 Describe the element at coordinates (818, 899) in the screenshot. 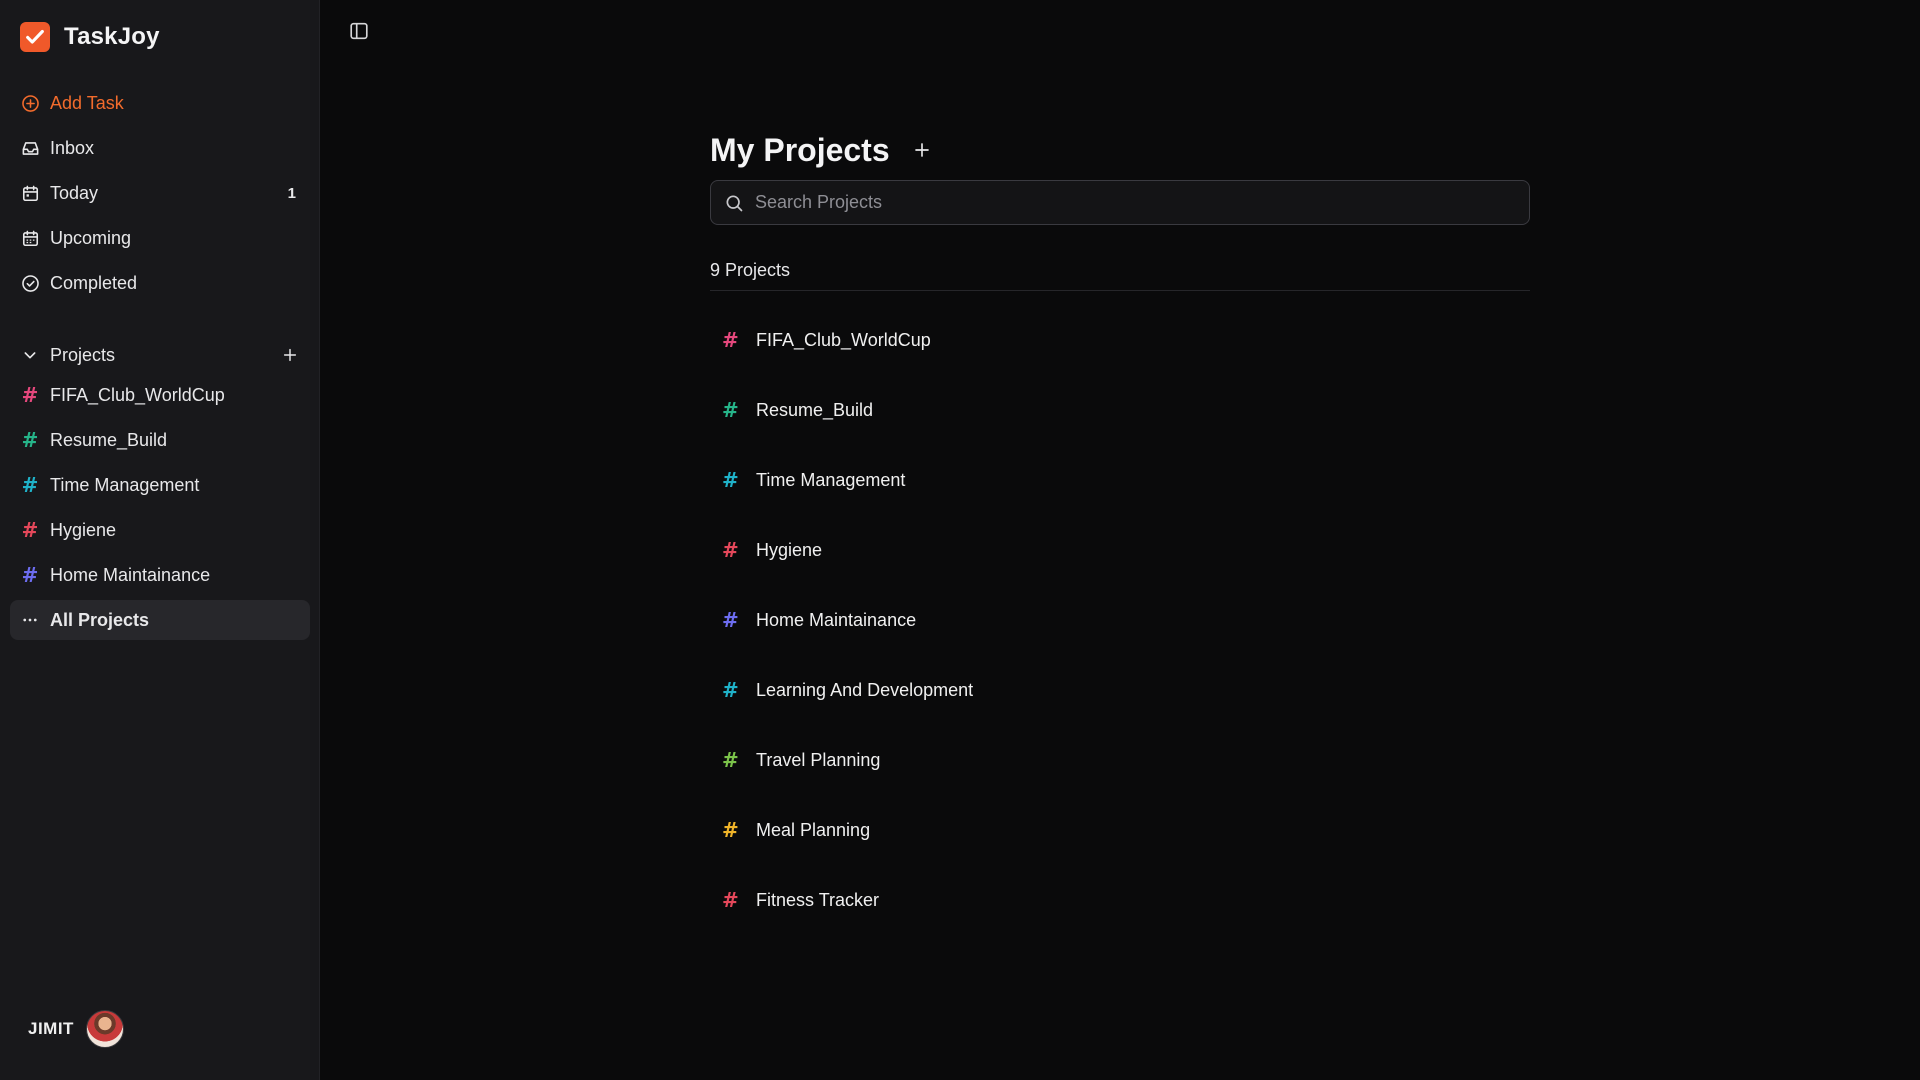

I see `project-name: Fitness Tracker` at that location.